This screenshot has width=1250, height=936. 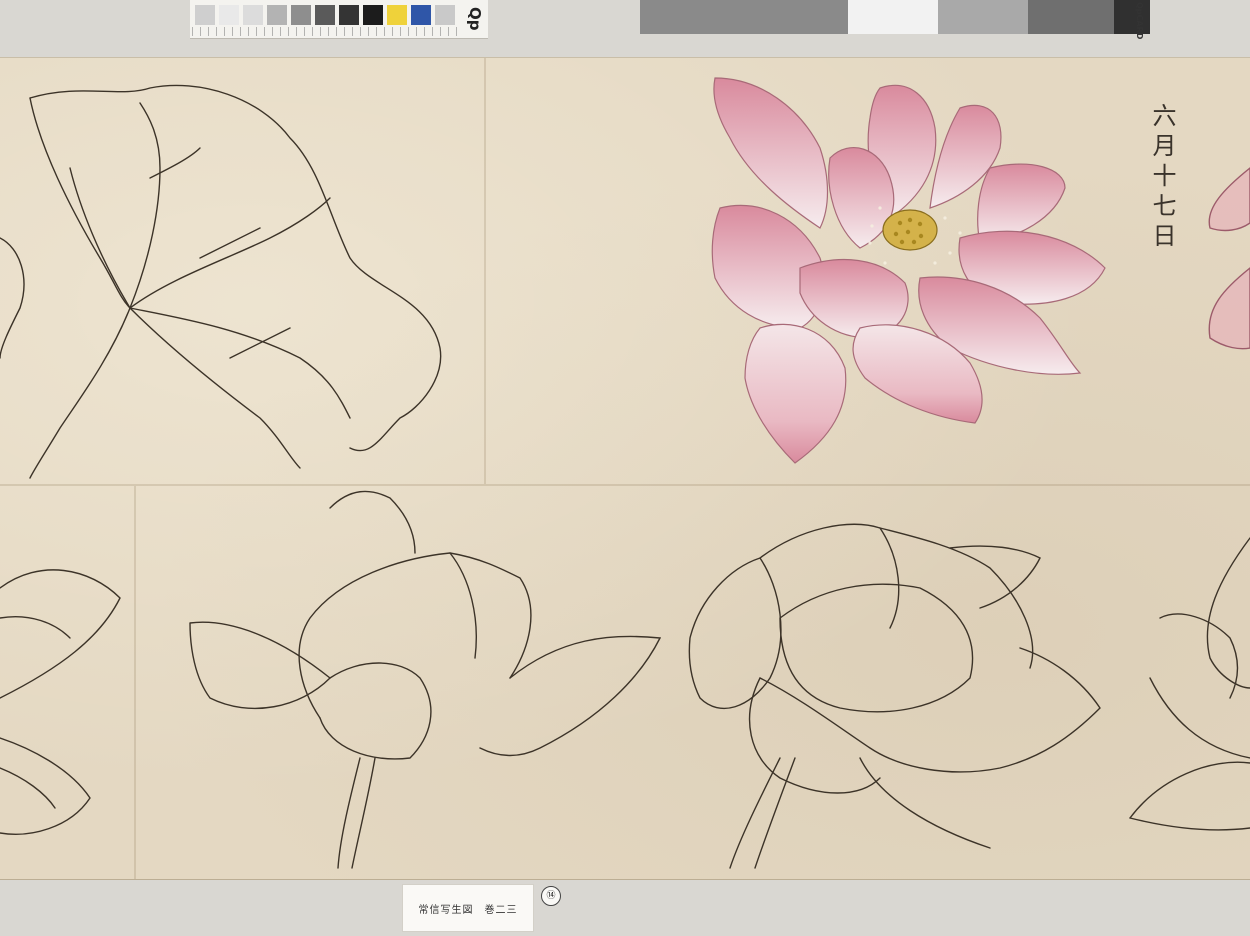 What do you see at coordinates (475, 19) in the screenshot?
I see `card-brand: Qp` at bounding box center [475, 19].